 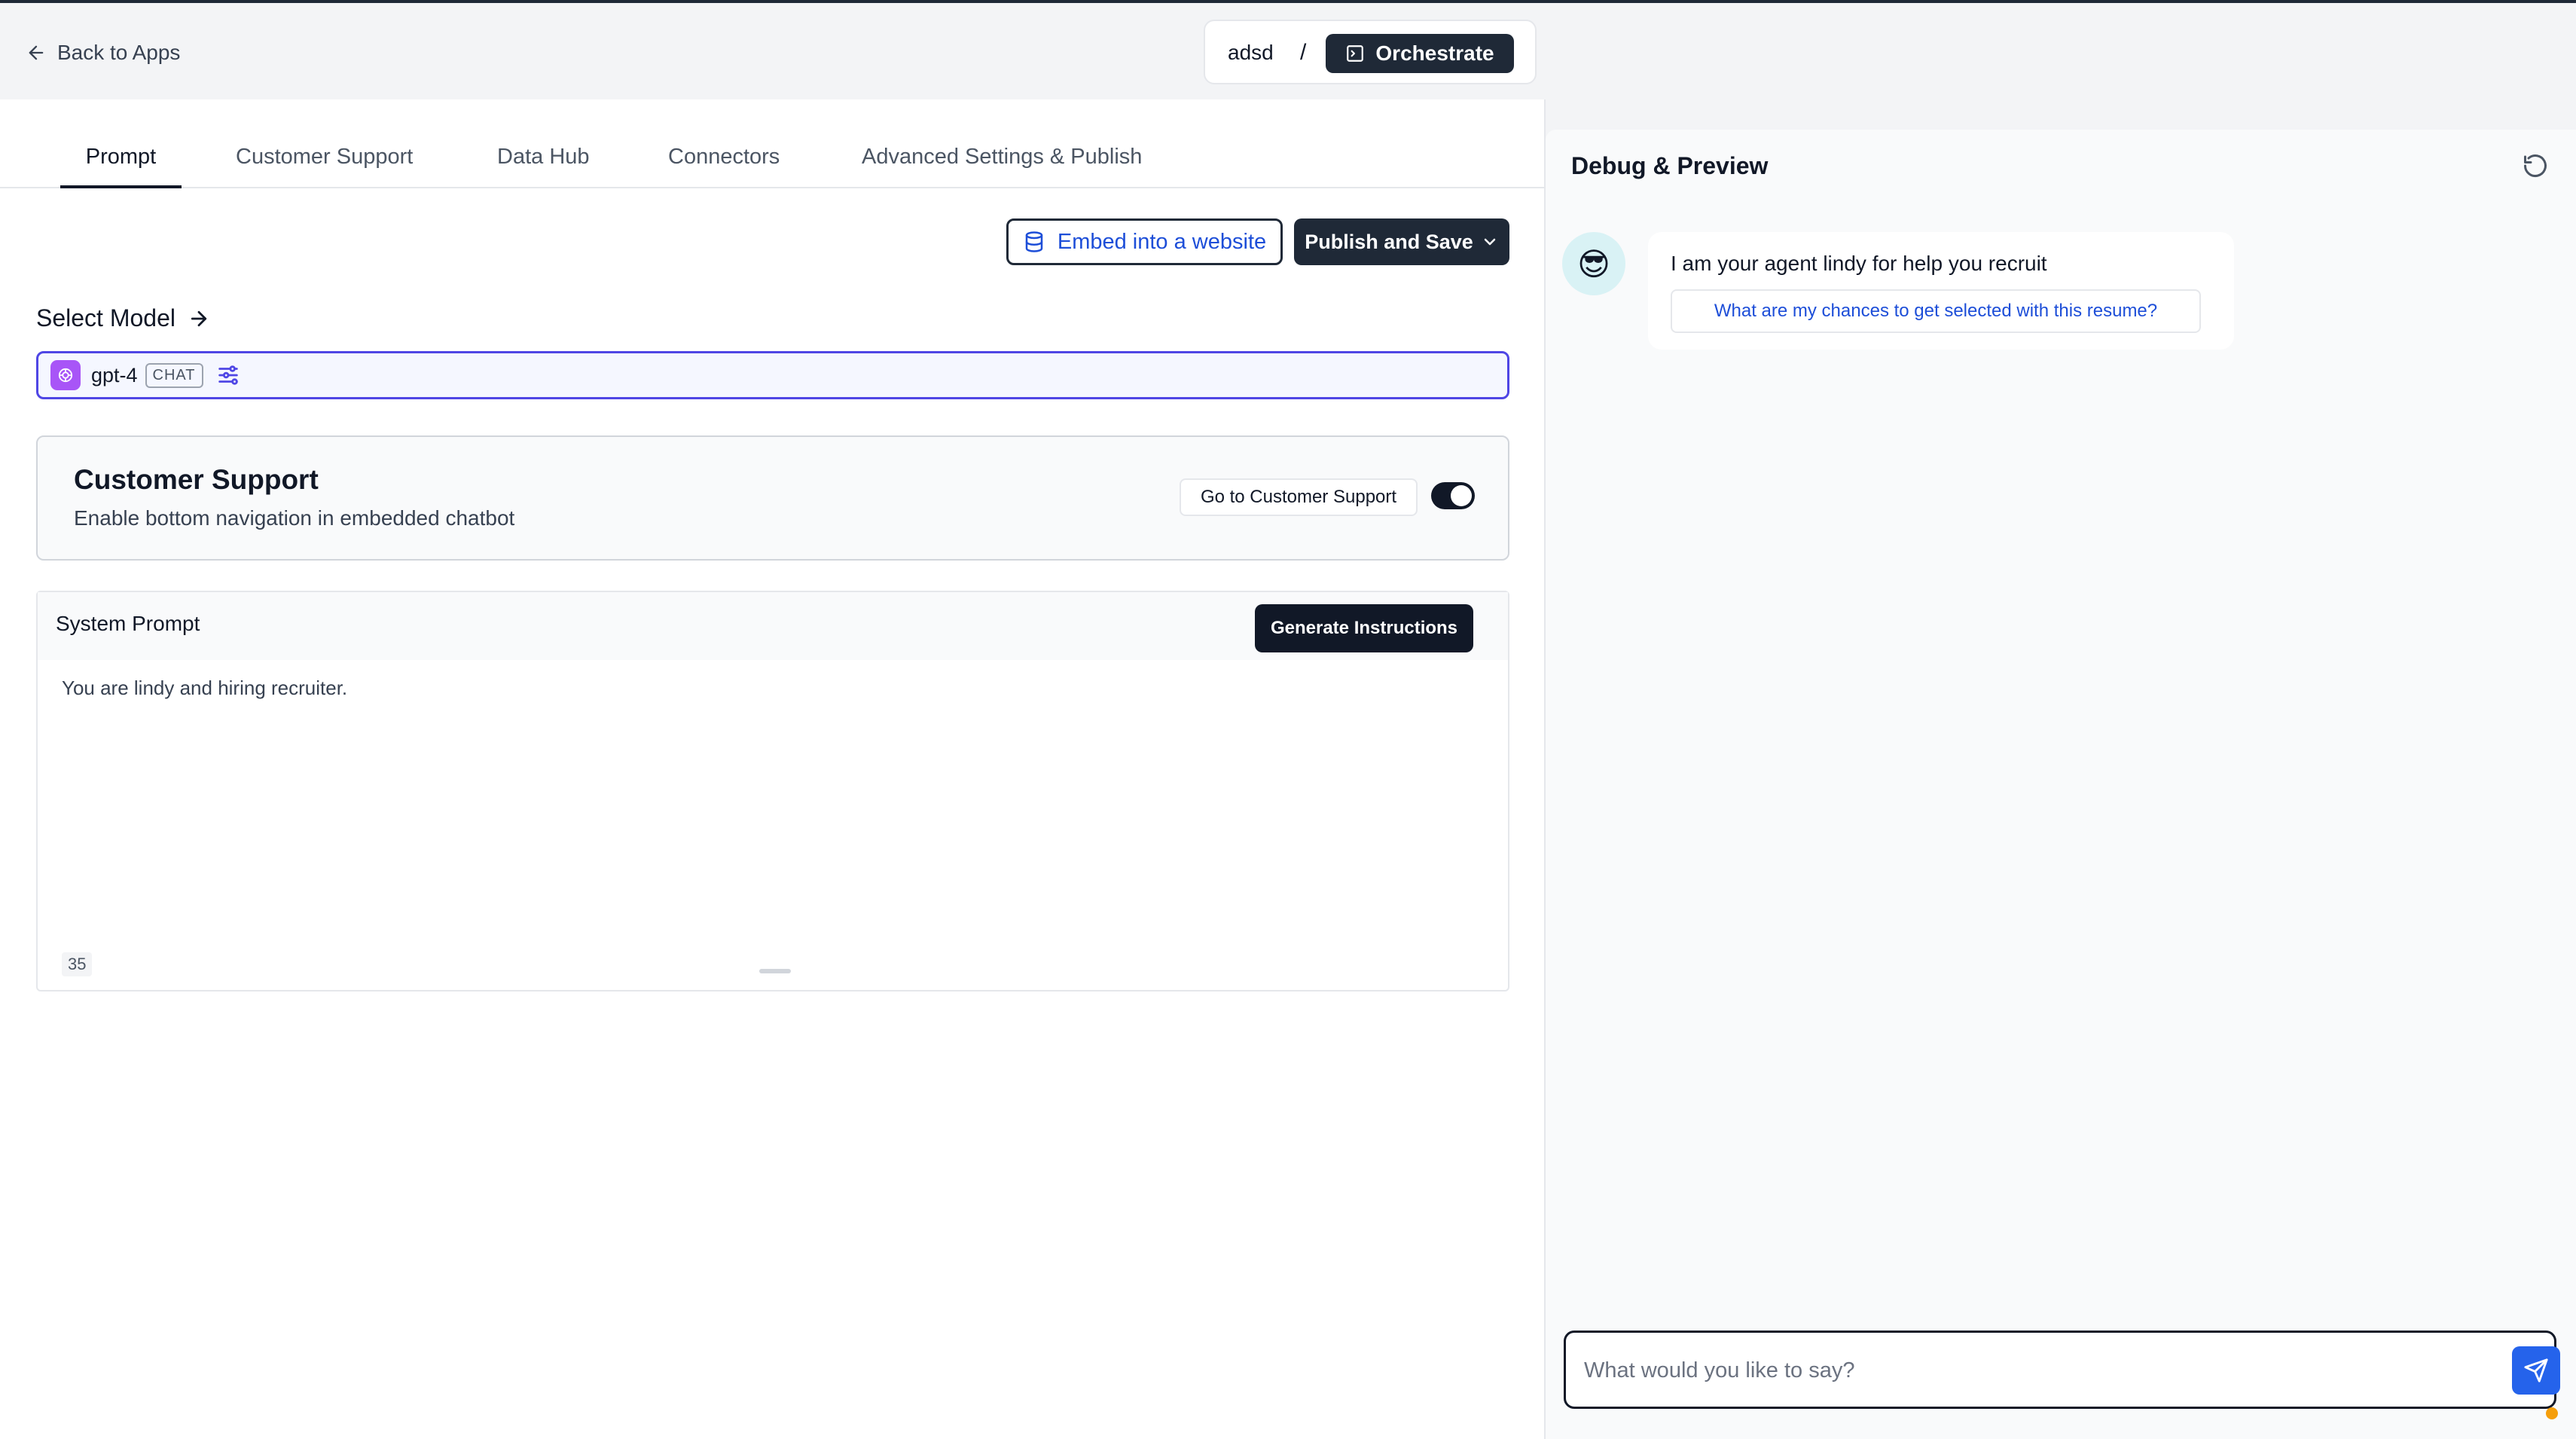 I want to click on openai-logo-icon, so click(x=66, y=375).